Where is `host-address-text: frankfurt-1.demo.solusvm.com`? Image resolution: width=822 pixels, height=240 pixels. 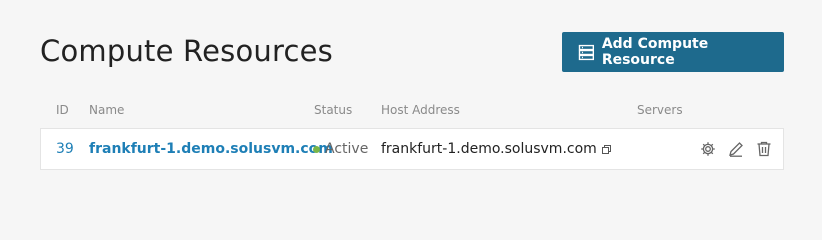
host-address-text: frankfurt-1.demo.solusvm.com is located at coordinates (489, 149).